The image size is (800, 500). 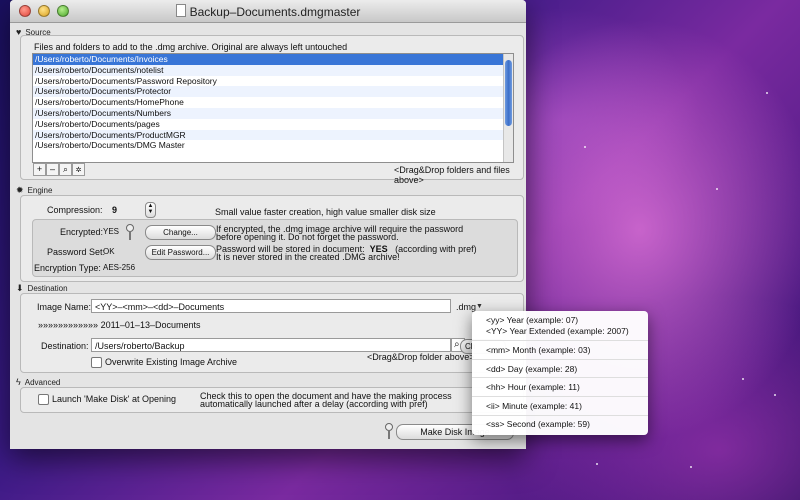 What do you see at coordinates (47, 288) in the screenshot?
I see `destination-title-text: Destination` at bounding box center [47, 288].